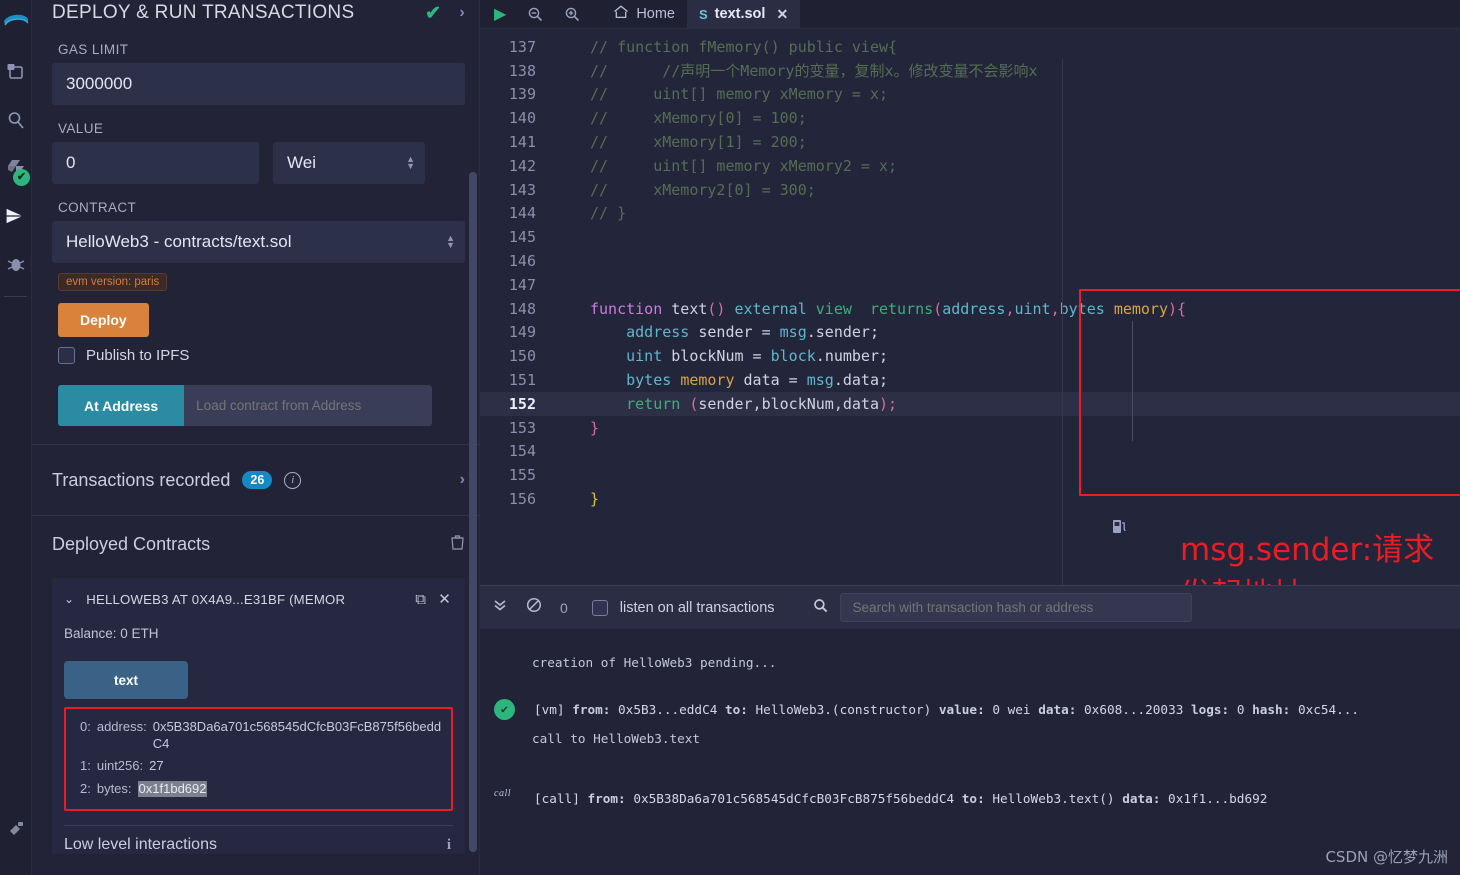 The image size is (1460, 875). What do you see at coordinates (970, 237) in the screenshot?
I see `code-line: 145` at bounding box center [970, 237].